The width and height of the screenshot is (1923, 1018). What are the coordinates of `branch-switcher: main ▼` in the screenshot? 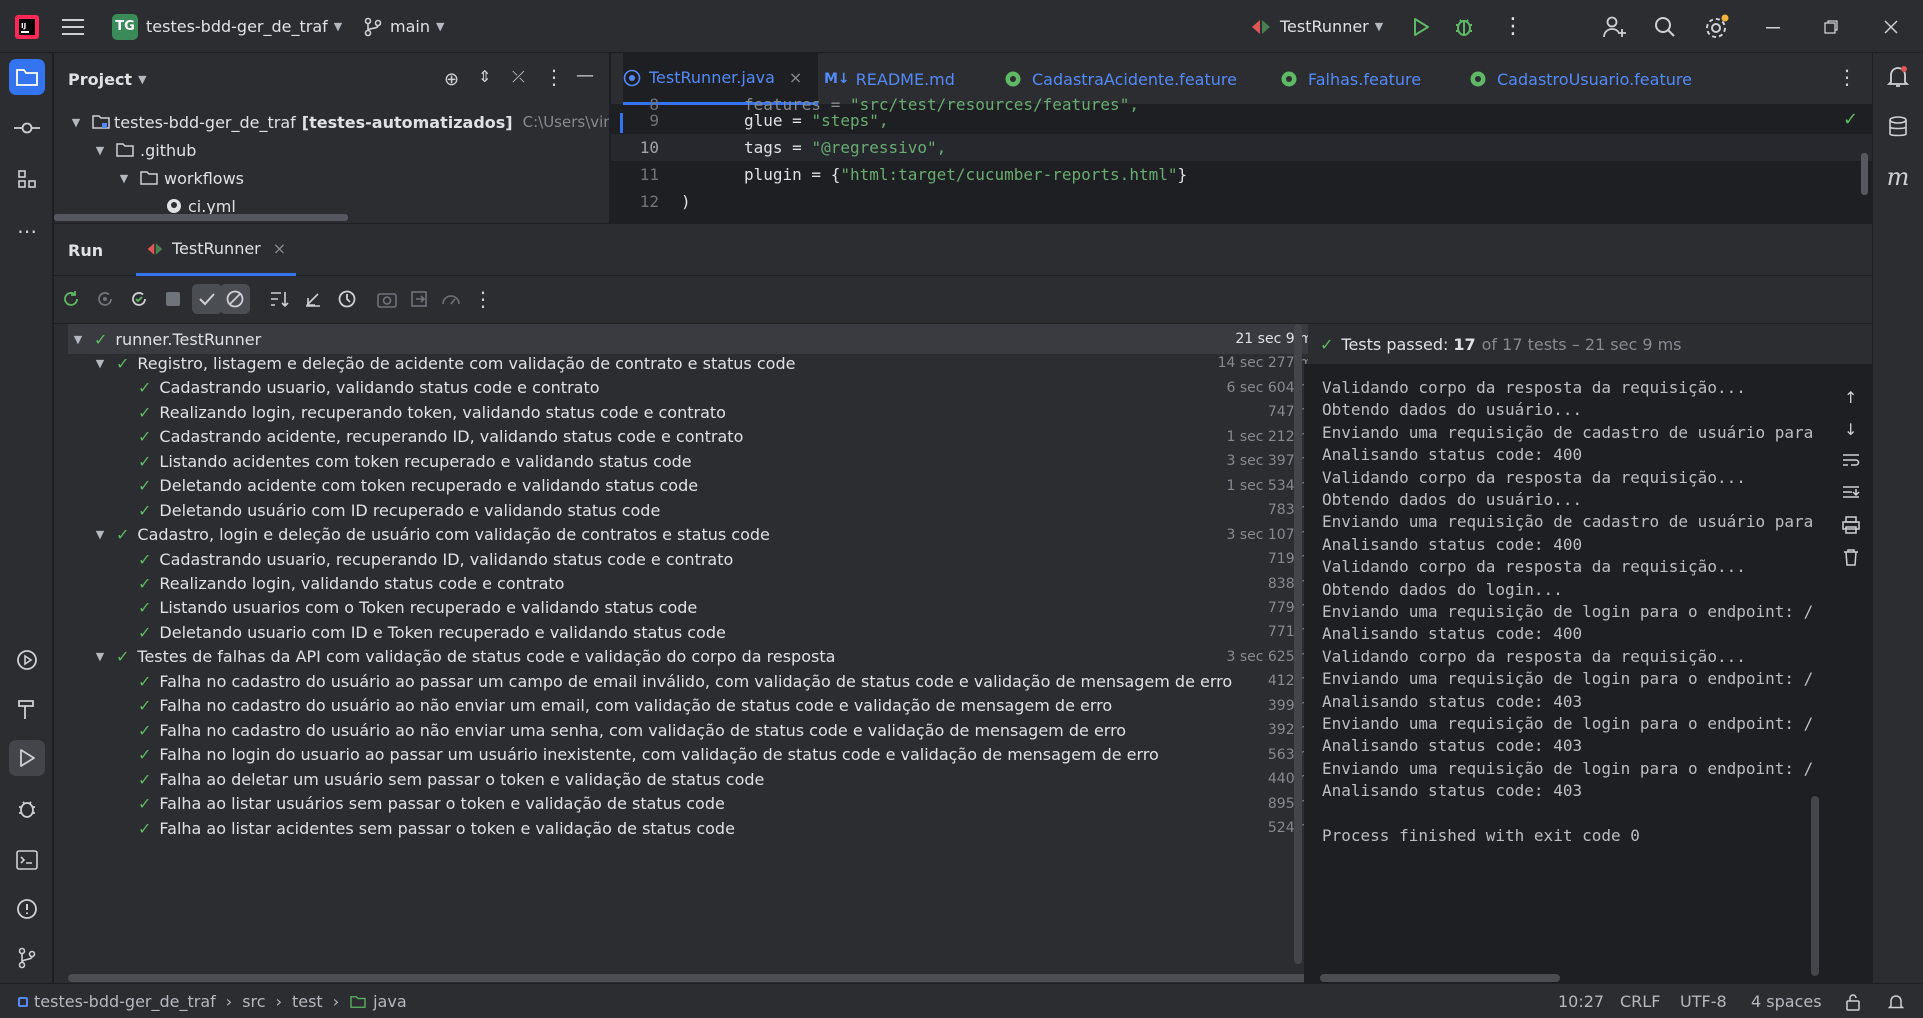 It's located at (404, 26).